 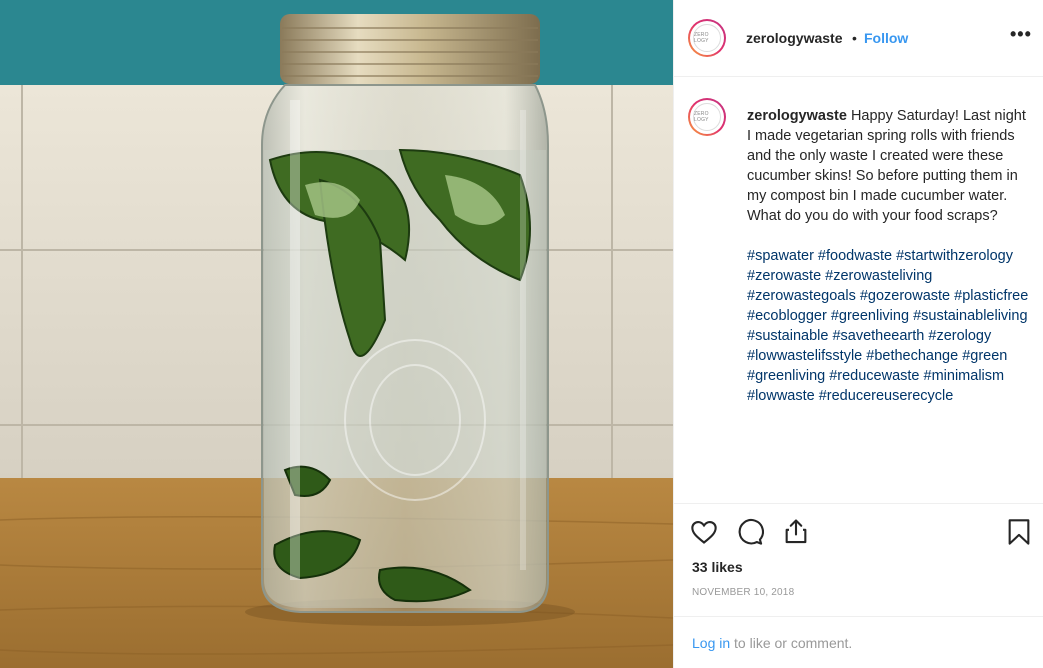 I want to click on login-link: Log in, so click(x=711, y=643).